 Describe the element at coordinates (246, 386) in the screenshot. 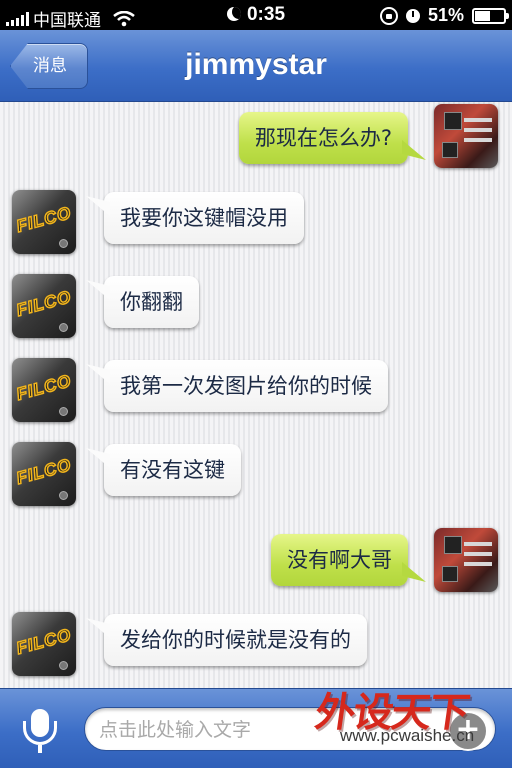

I see `message-bubble-incoming: 我第一次发图片给你的时候` at that location.